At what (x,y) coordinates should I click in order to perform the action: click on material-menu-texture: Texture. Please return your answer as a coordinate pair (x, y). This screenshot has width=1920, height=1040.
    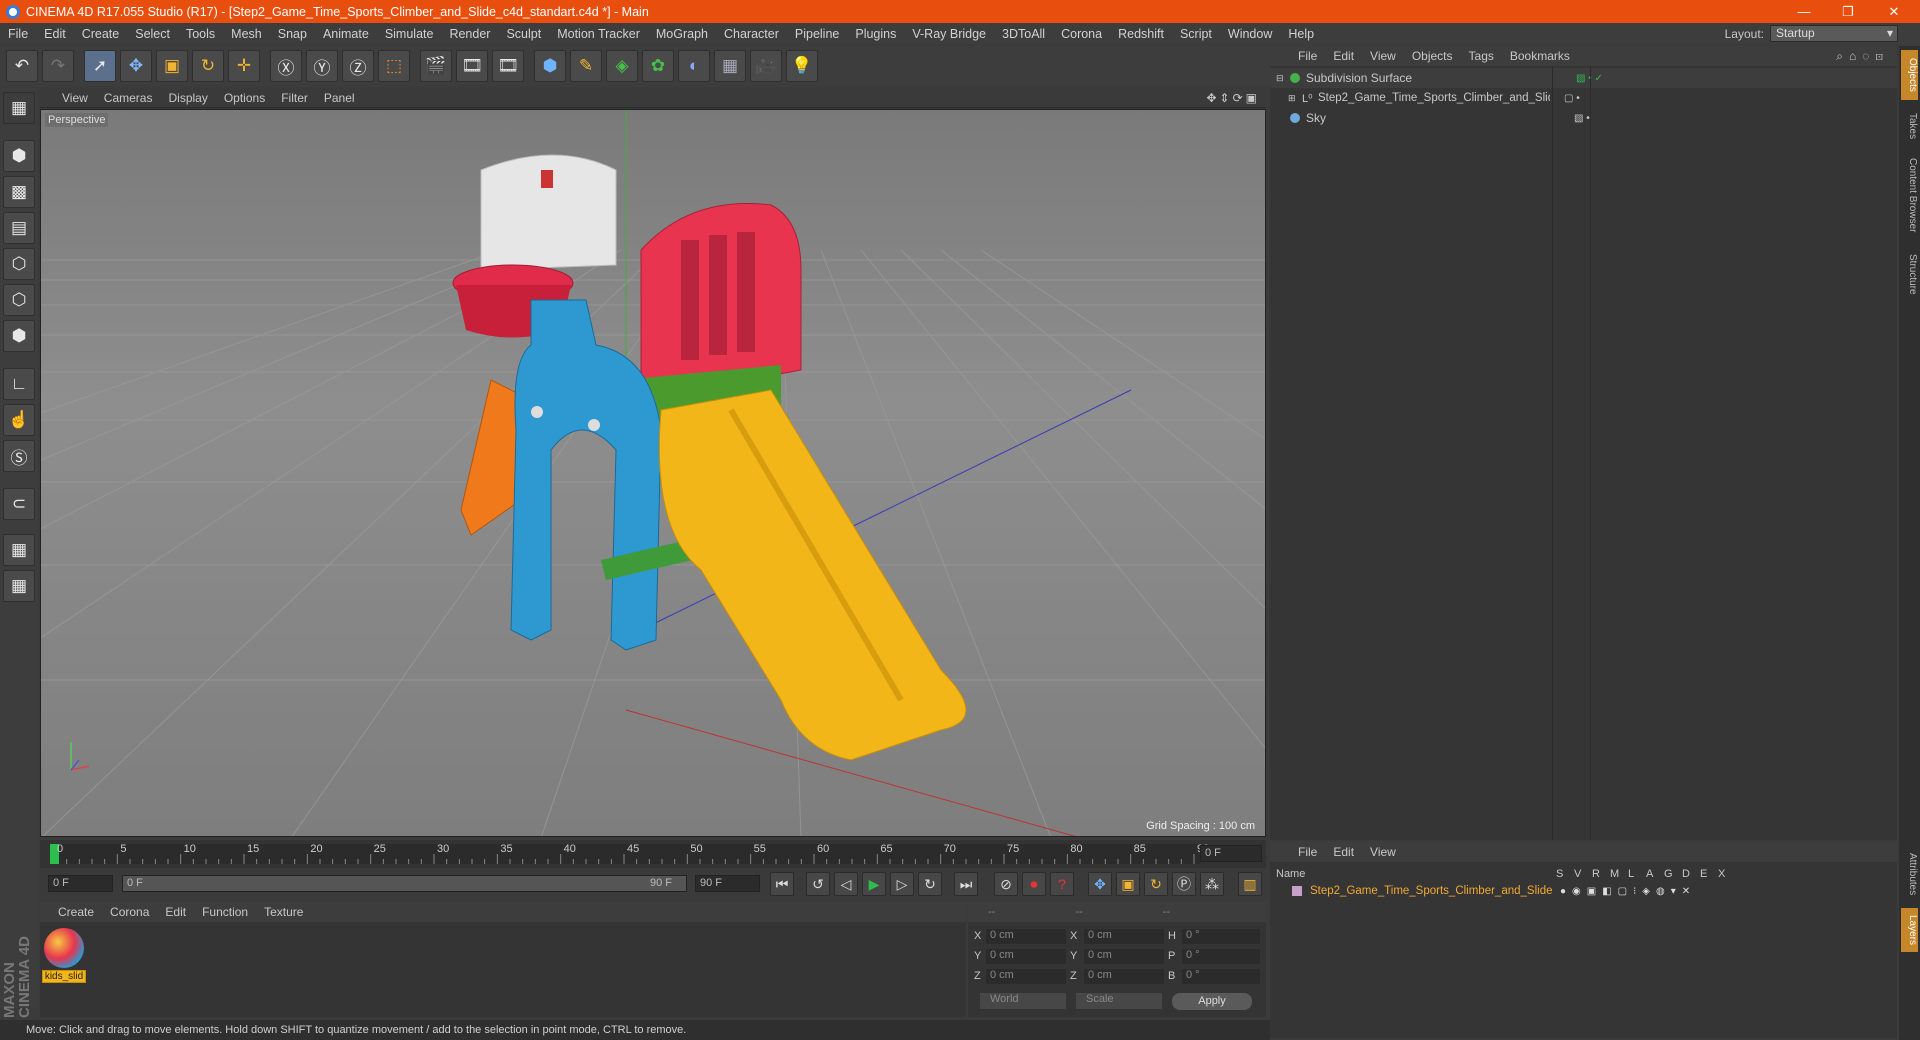
    Looking at the image, I should click on (283, 912).